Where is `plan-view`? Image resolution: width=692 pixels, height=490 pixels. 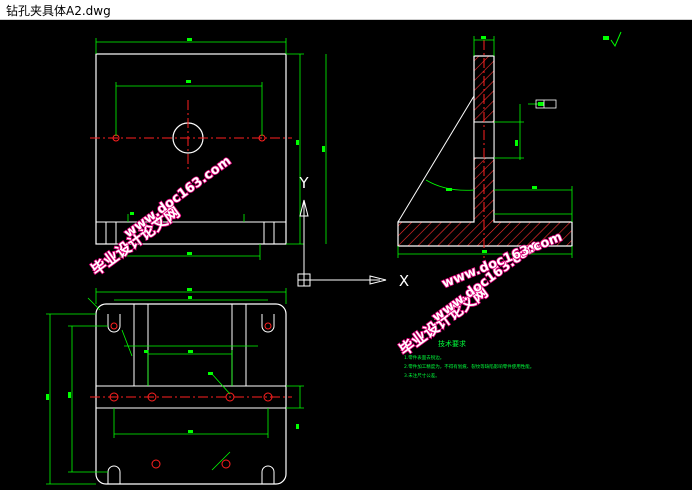
plan-view is located at coordinates (175, 386).